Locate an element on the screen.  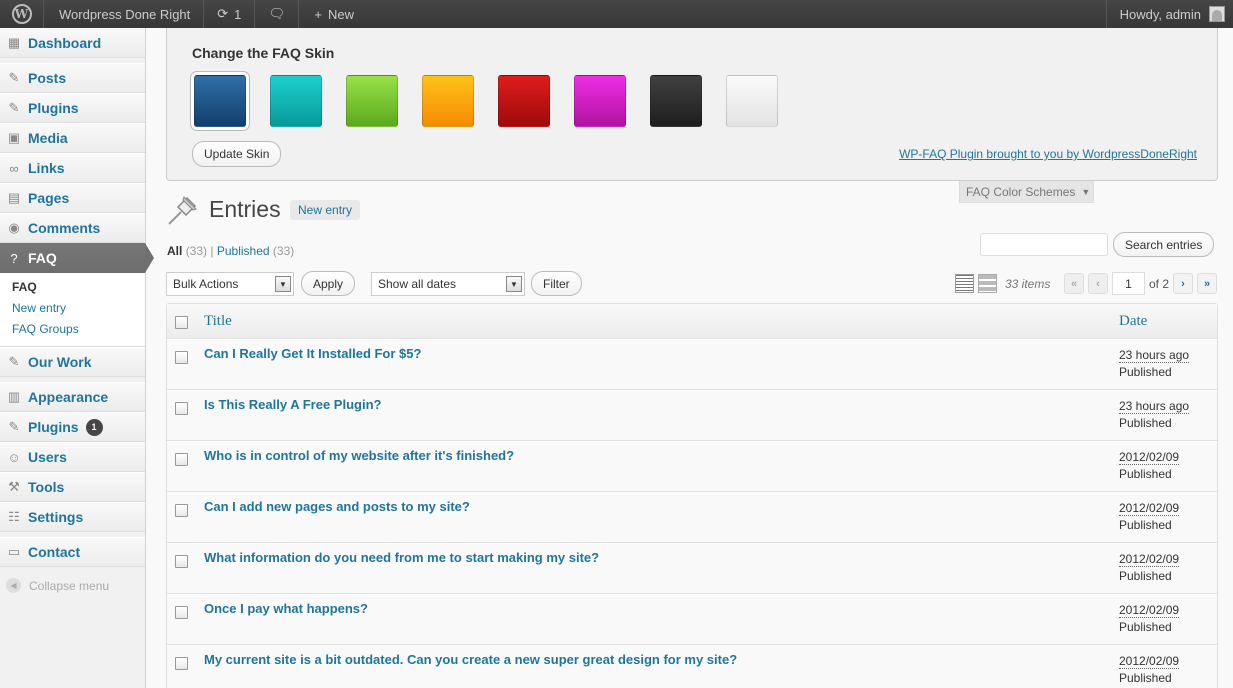
date-filter-select: Show all dates ▼ is located at coordinates (448, 284).